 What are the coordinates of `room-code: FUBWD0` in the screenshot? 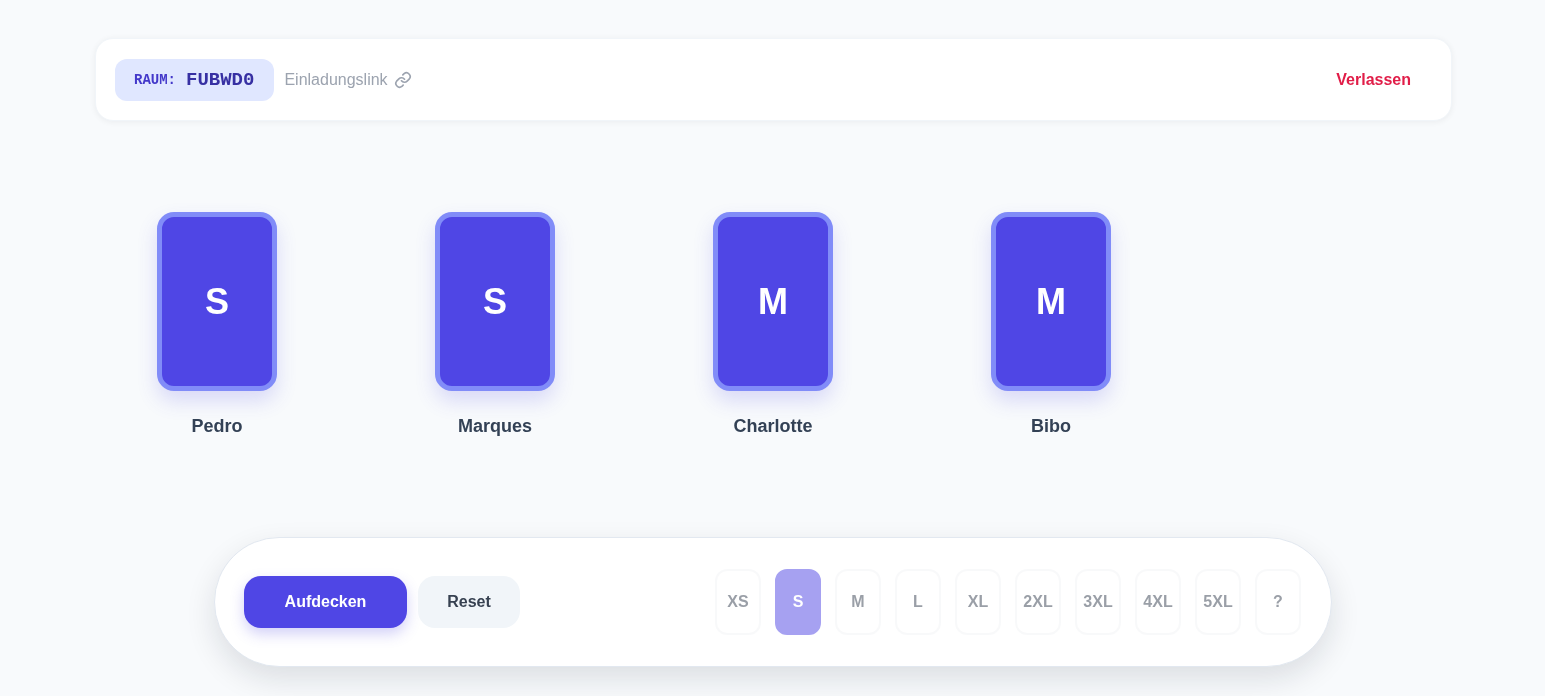 It's located at (220, 79).